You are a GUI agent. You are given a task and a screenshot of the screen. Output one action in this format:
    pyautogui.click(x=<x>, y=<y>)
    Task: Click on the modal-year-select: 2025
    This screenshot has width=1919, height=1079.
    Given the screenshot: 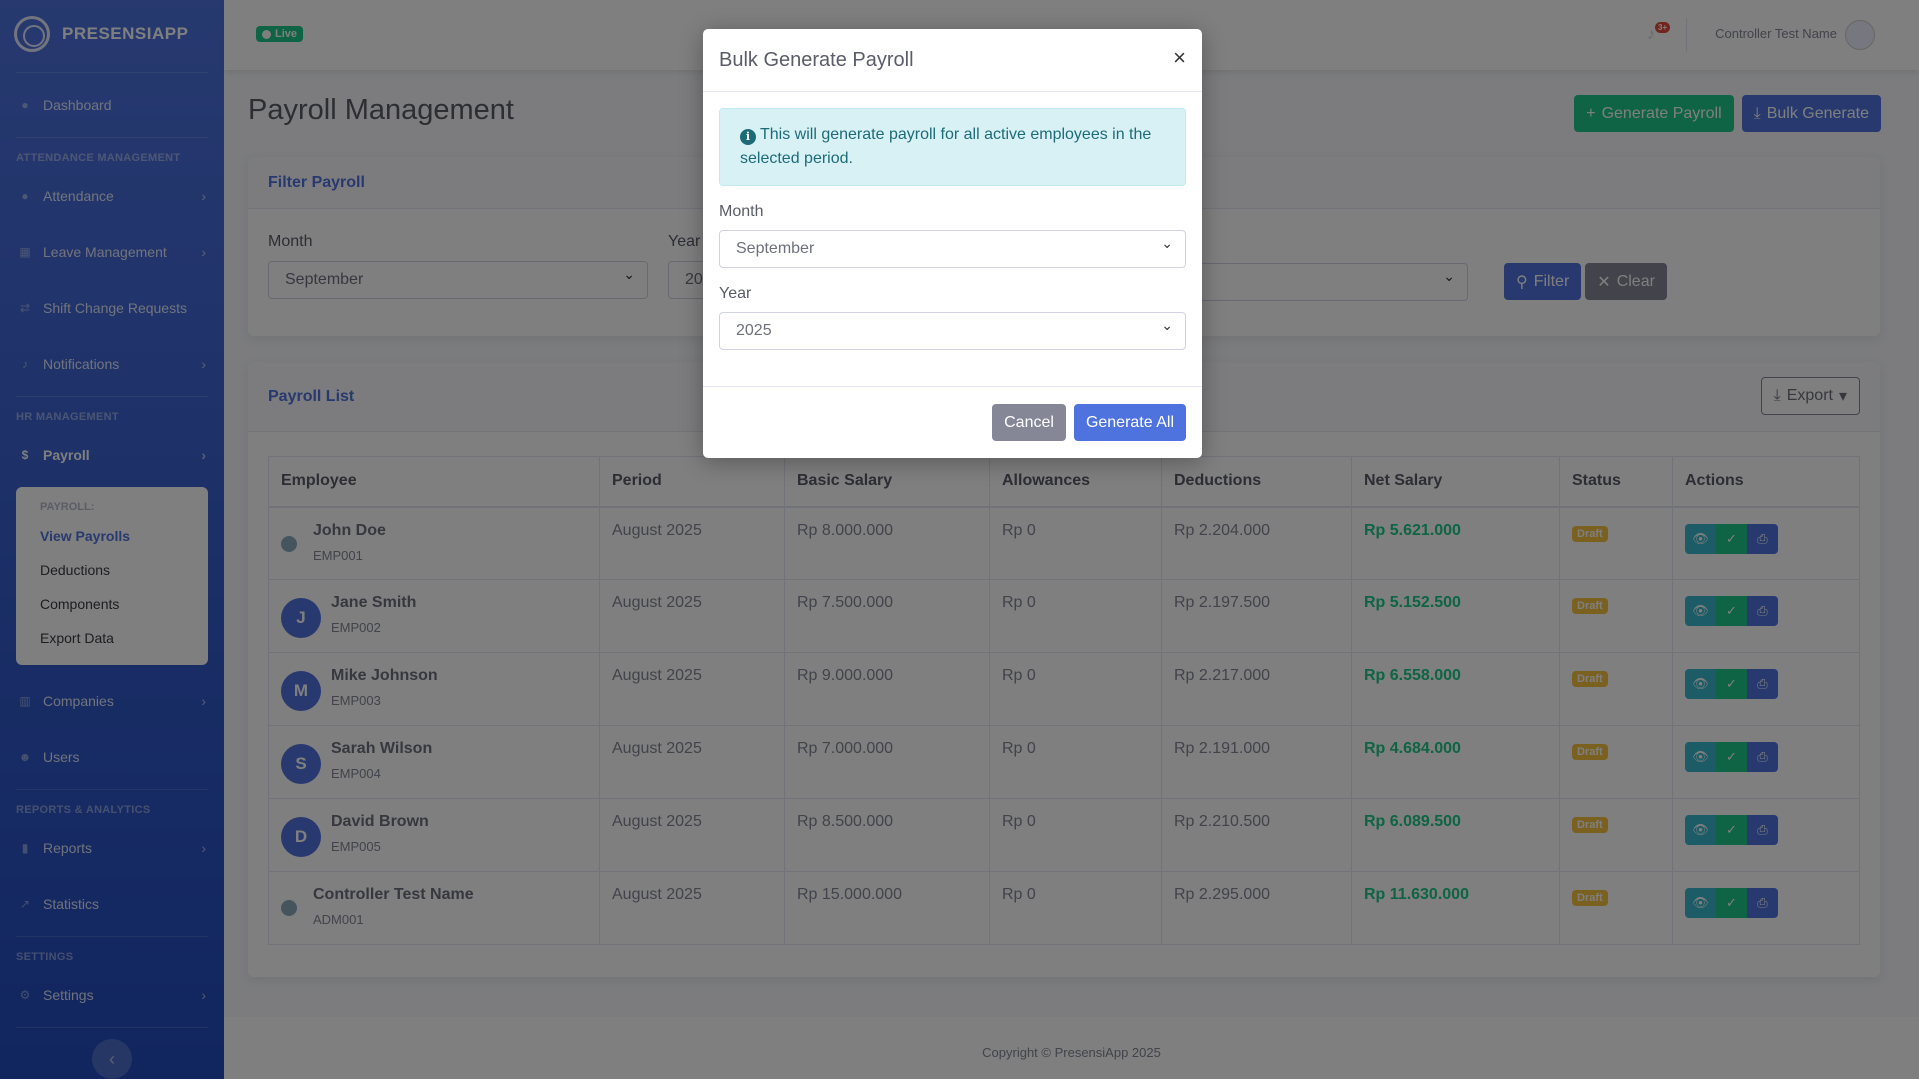 What is the action you would take?
    pyautogui.click(x=952, y=331)
    